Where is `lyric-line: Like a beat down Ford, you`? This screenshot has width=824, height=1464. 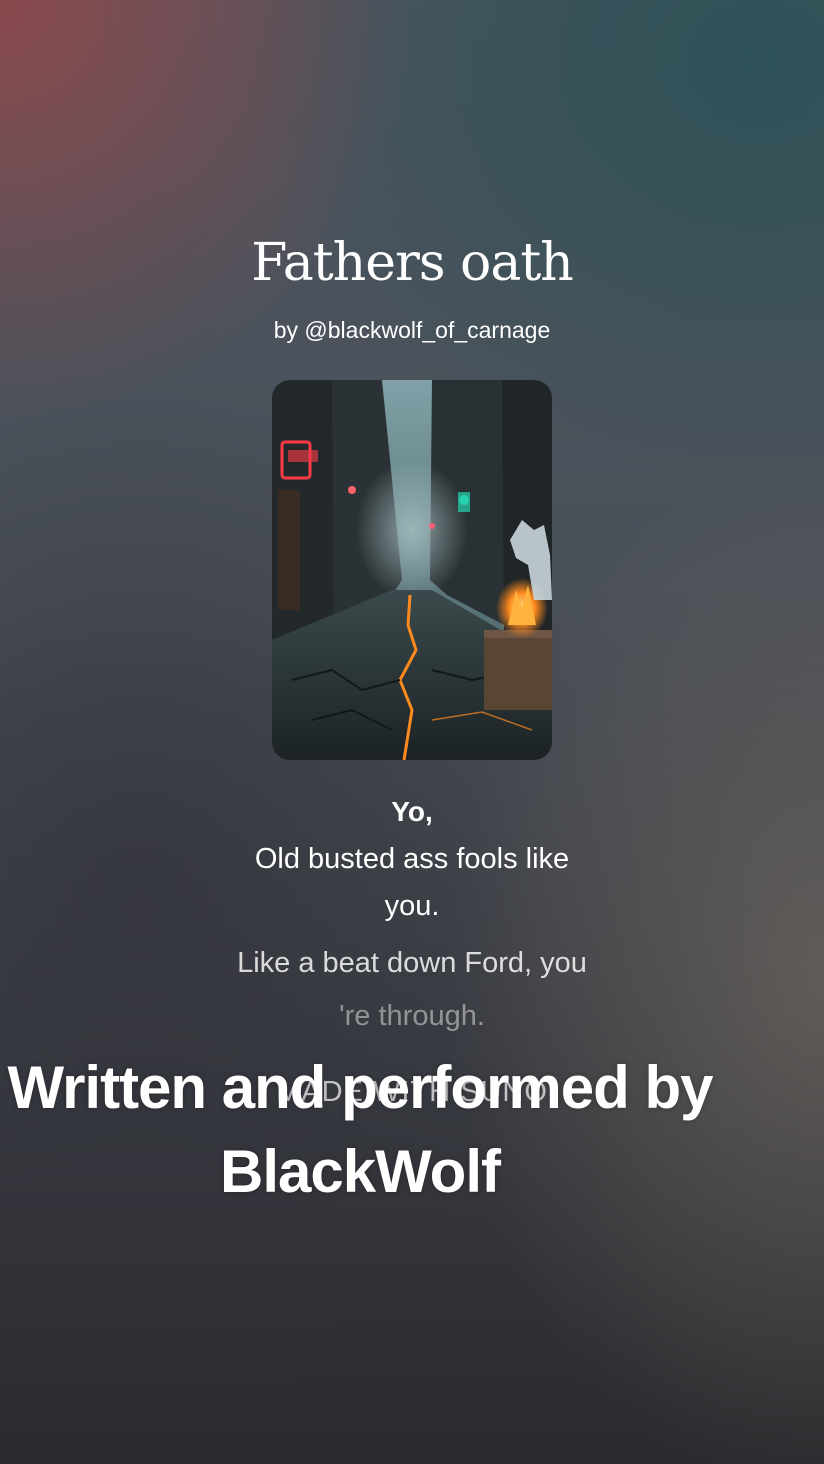
lyric-line: Like a beat down Ford, you is located at coordinates (412, 963).